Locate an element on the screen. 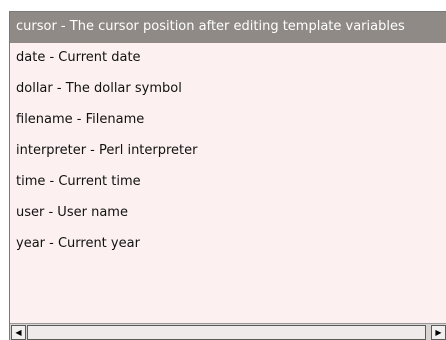 The image size is (446, 340). horizontal-scrollbar: ◀ ▶ is located at coordinates (228, 331).